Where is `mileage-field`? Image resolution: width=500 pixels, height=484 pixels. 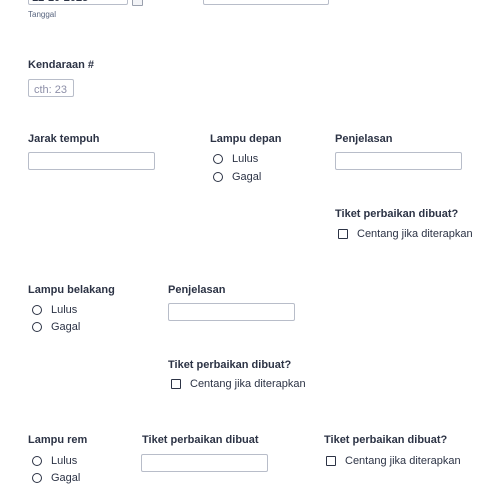
mileage-field is located at coordinates (91, 163).